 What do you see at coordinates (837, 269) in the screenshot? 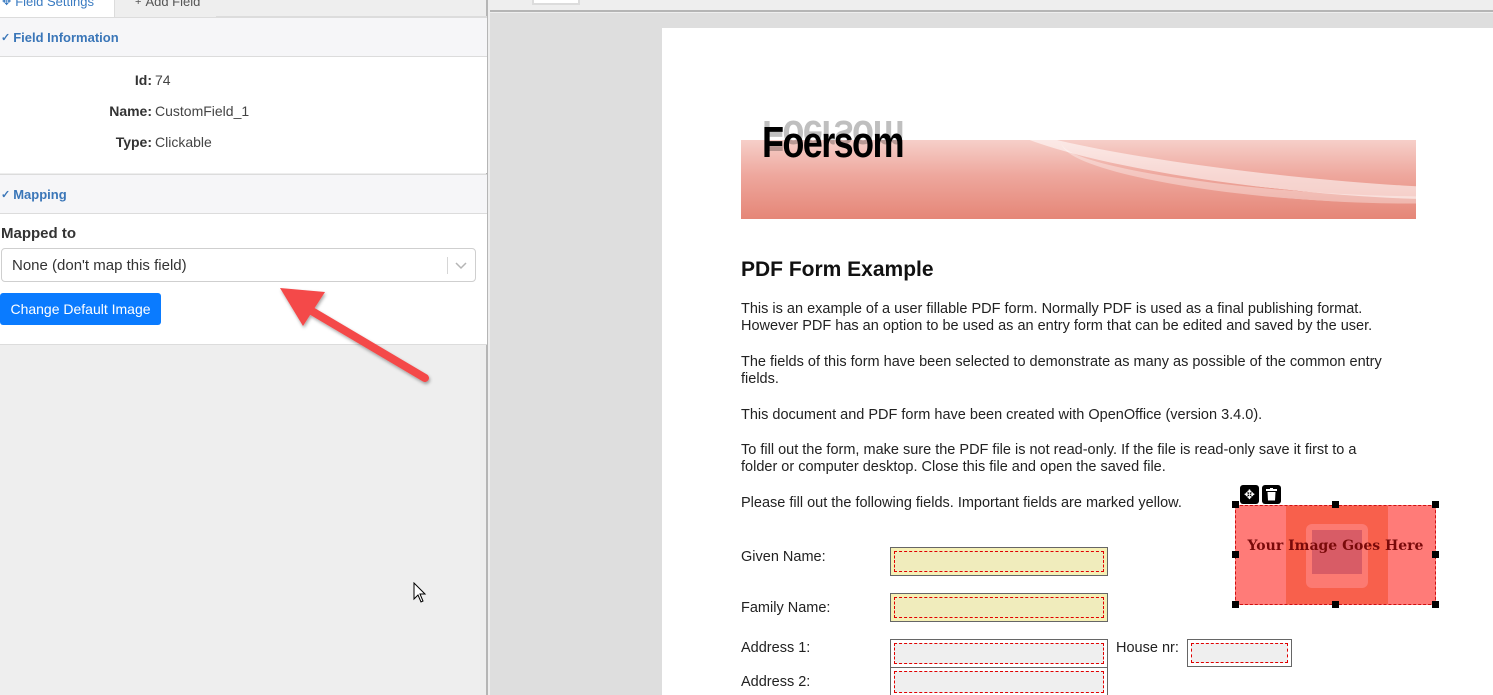
I see `document-title: PDF Form Example` at bounding box center [837, 269].